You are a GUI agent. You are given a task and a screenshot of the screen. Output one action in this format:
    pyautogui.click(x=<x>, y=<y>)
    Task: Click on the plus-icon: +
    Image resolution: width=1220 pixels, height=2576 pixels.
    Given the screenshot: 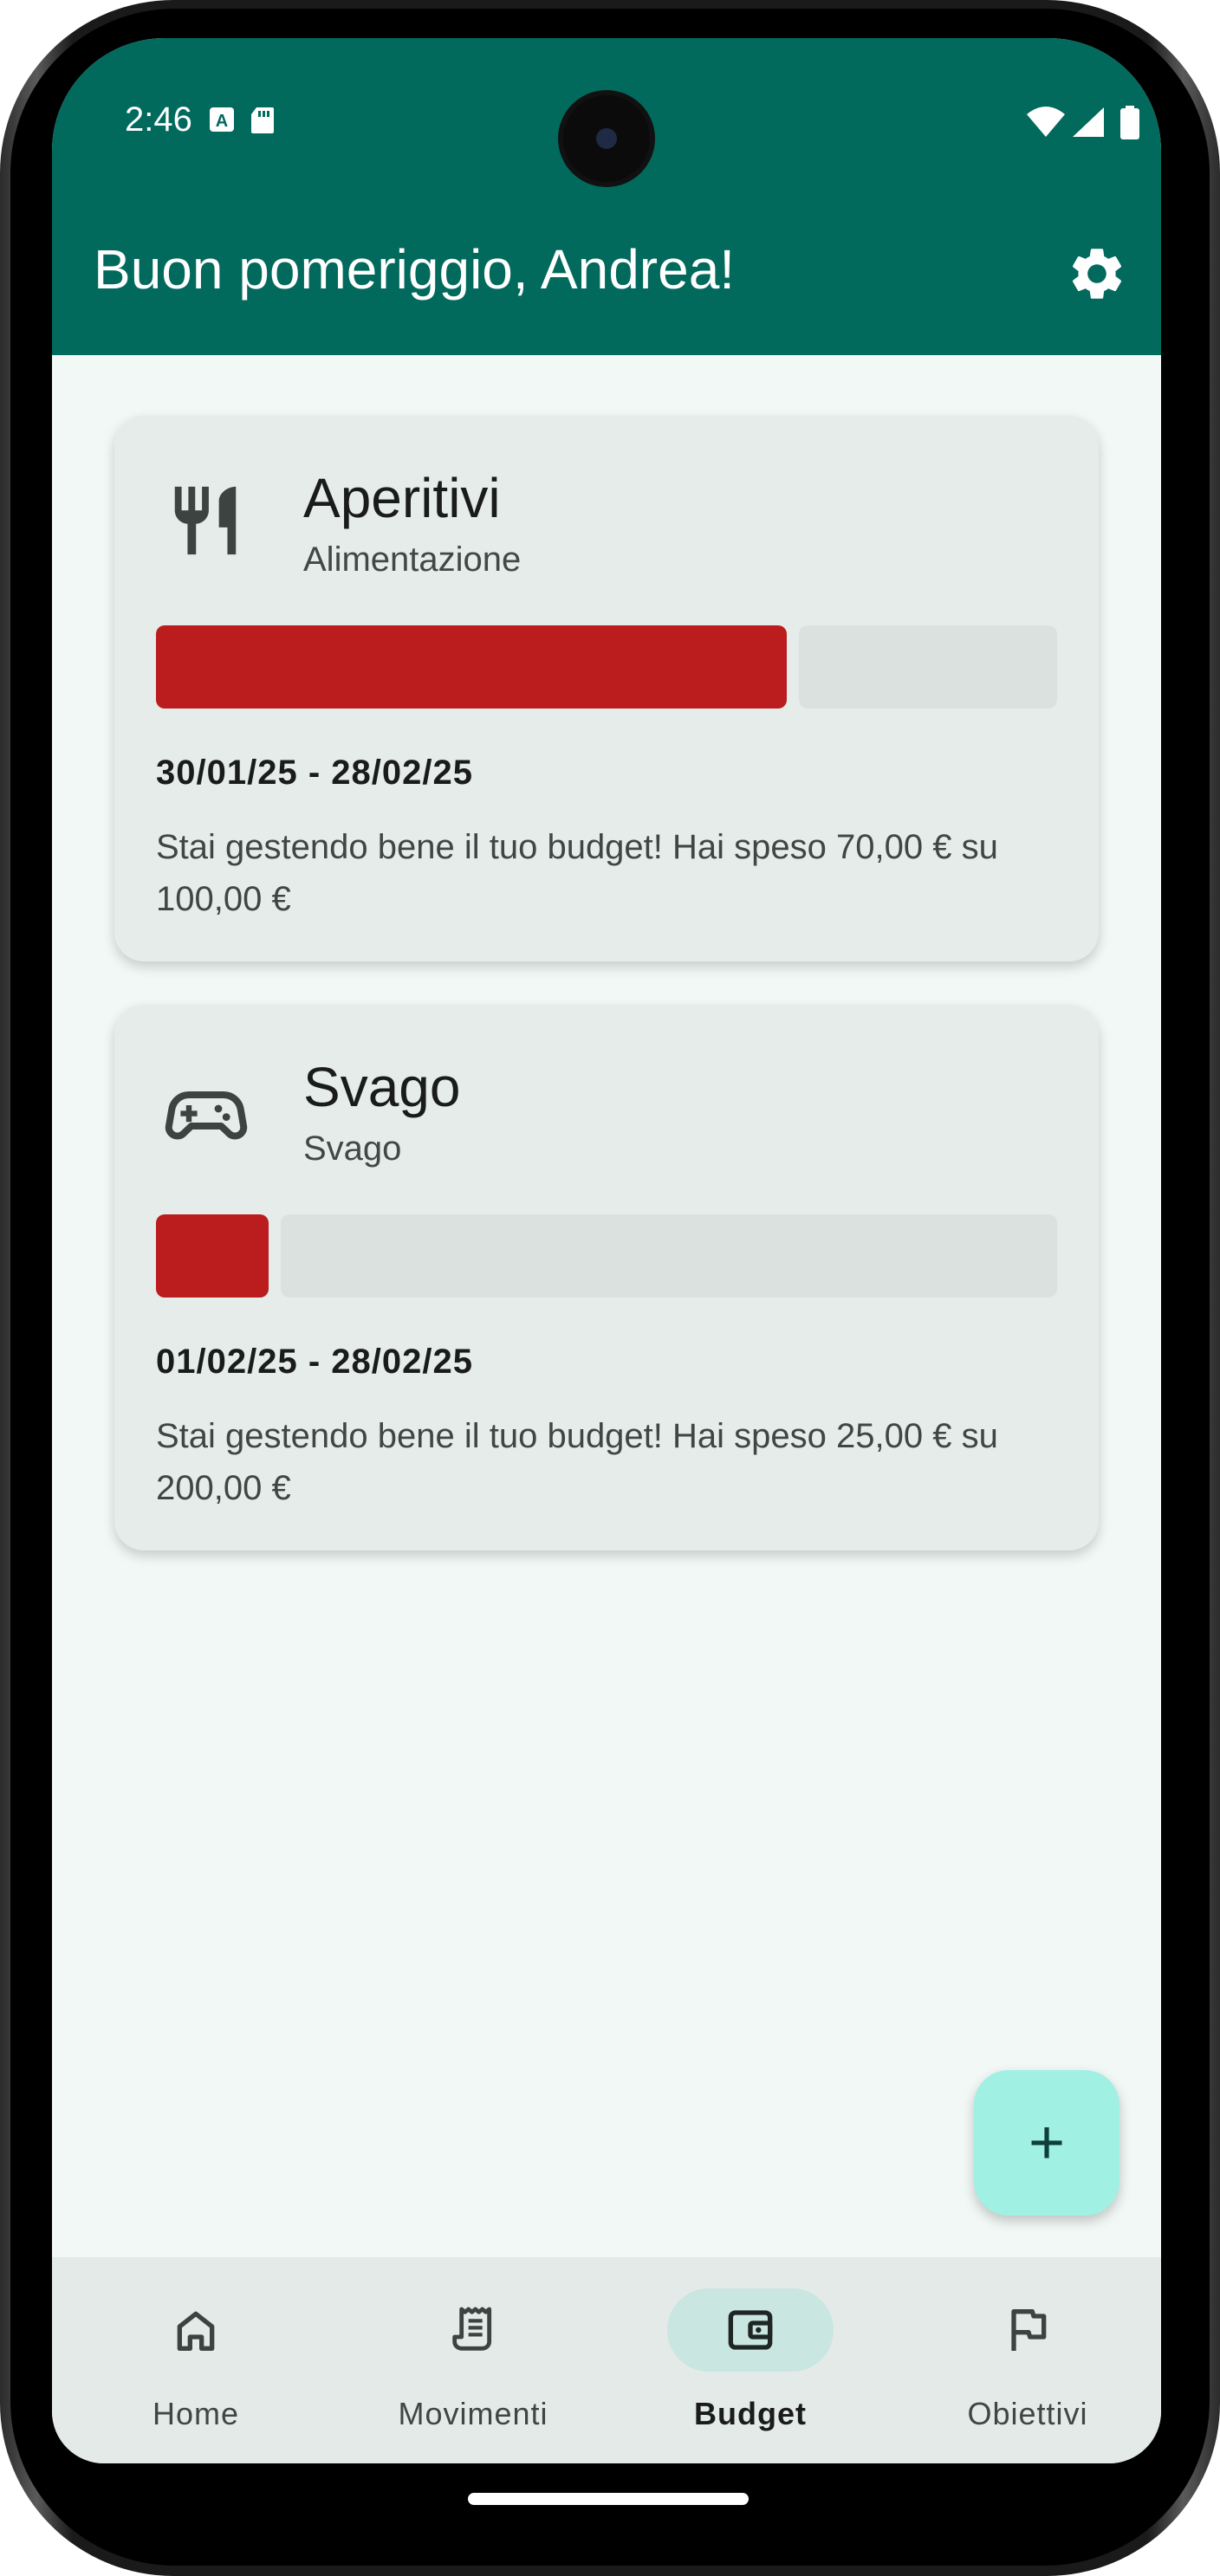 What is the action you would take?
    pyautogui.click(x=1047, y=2143)
    